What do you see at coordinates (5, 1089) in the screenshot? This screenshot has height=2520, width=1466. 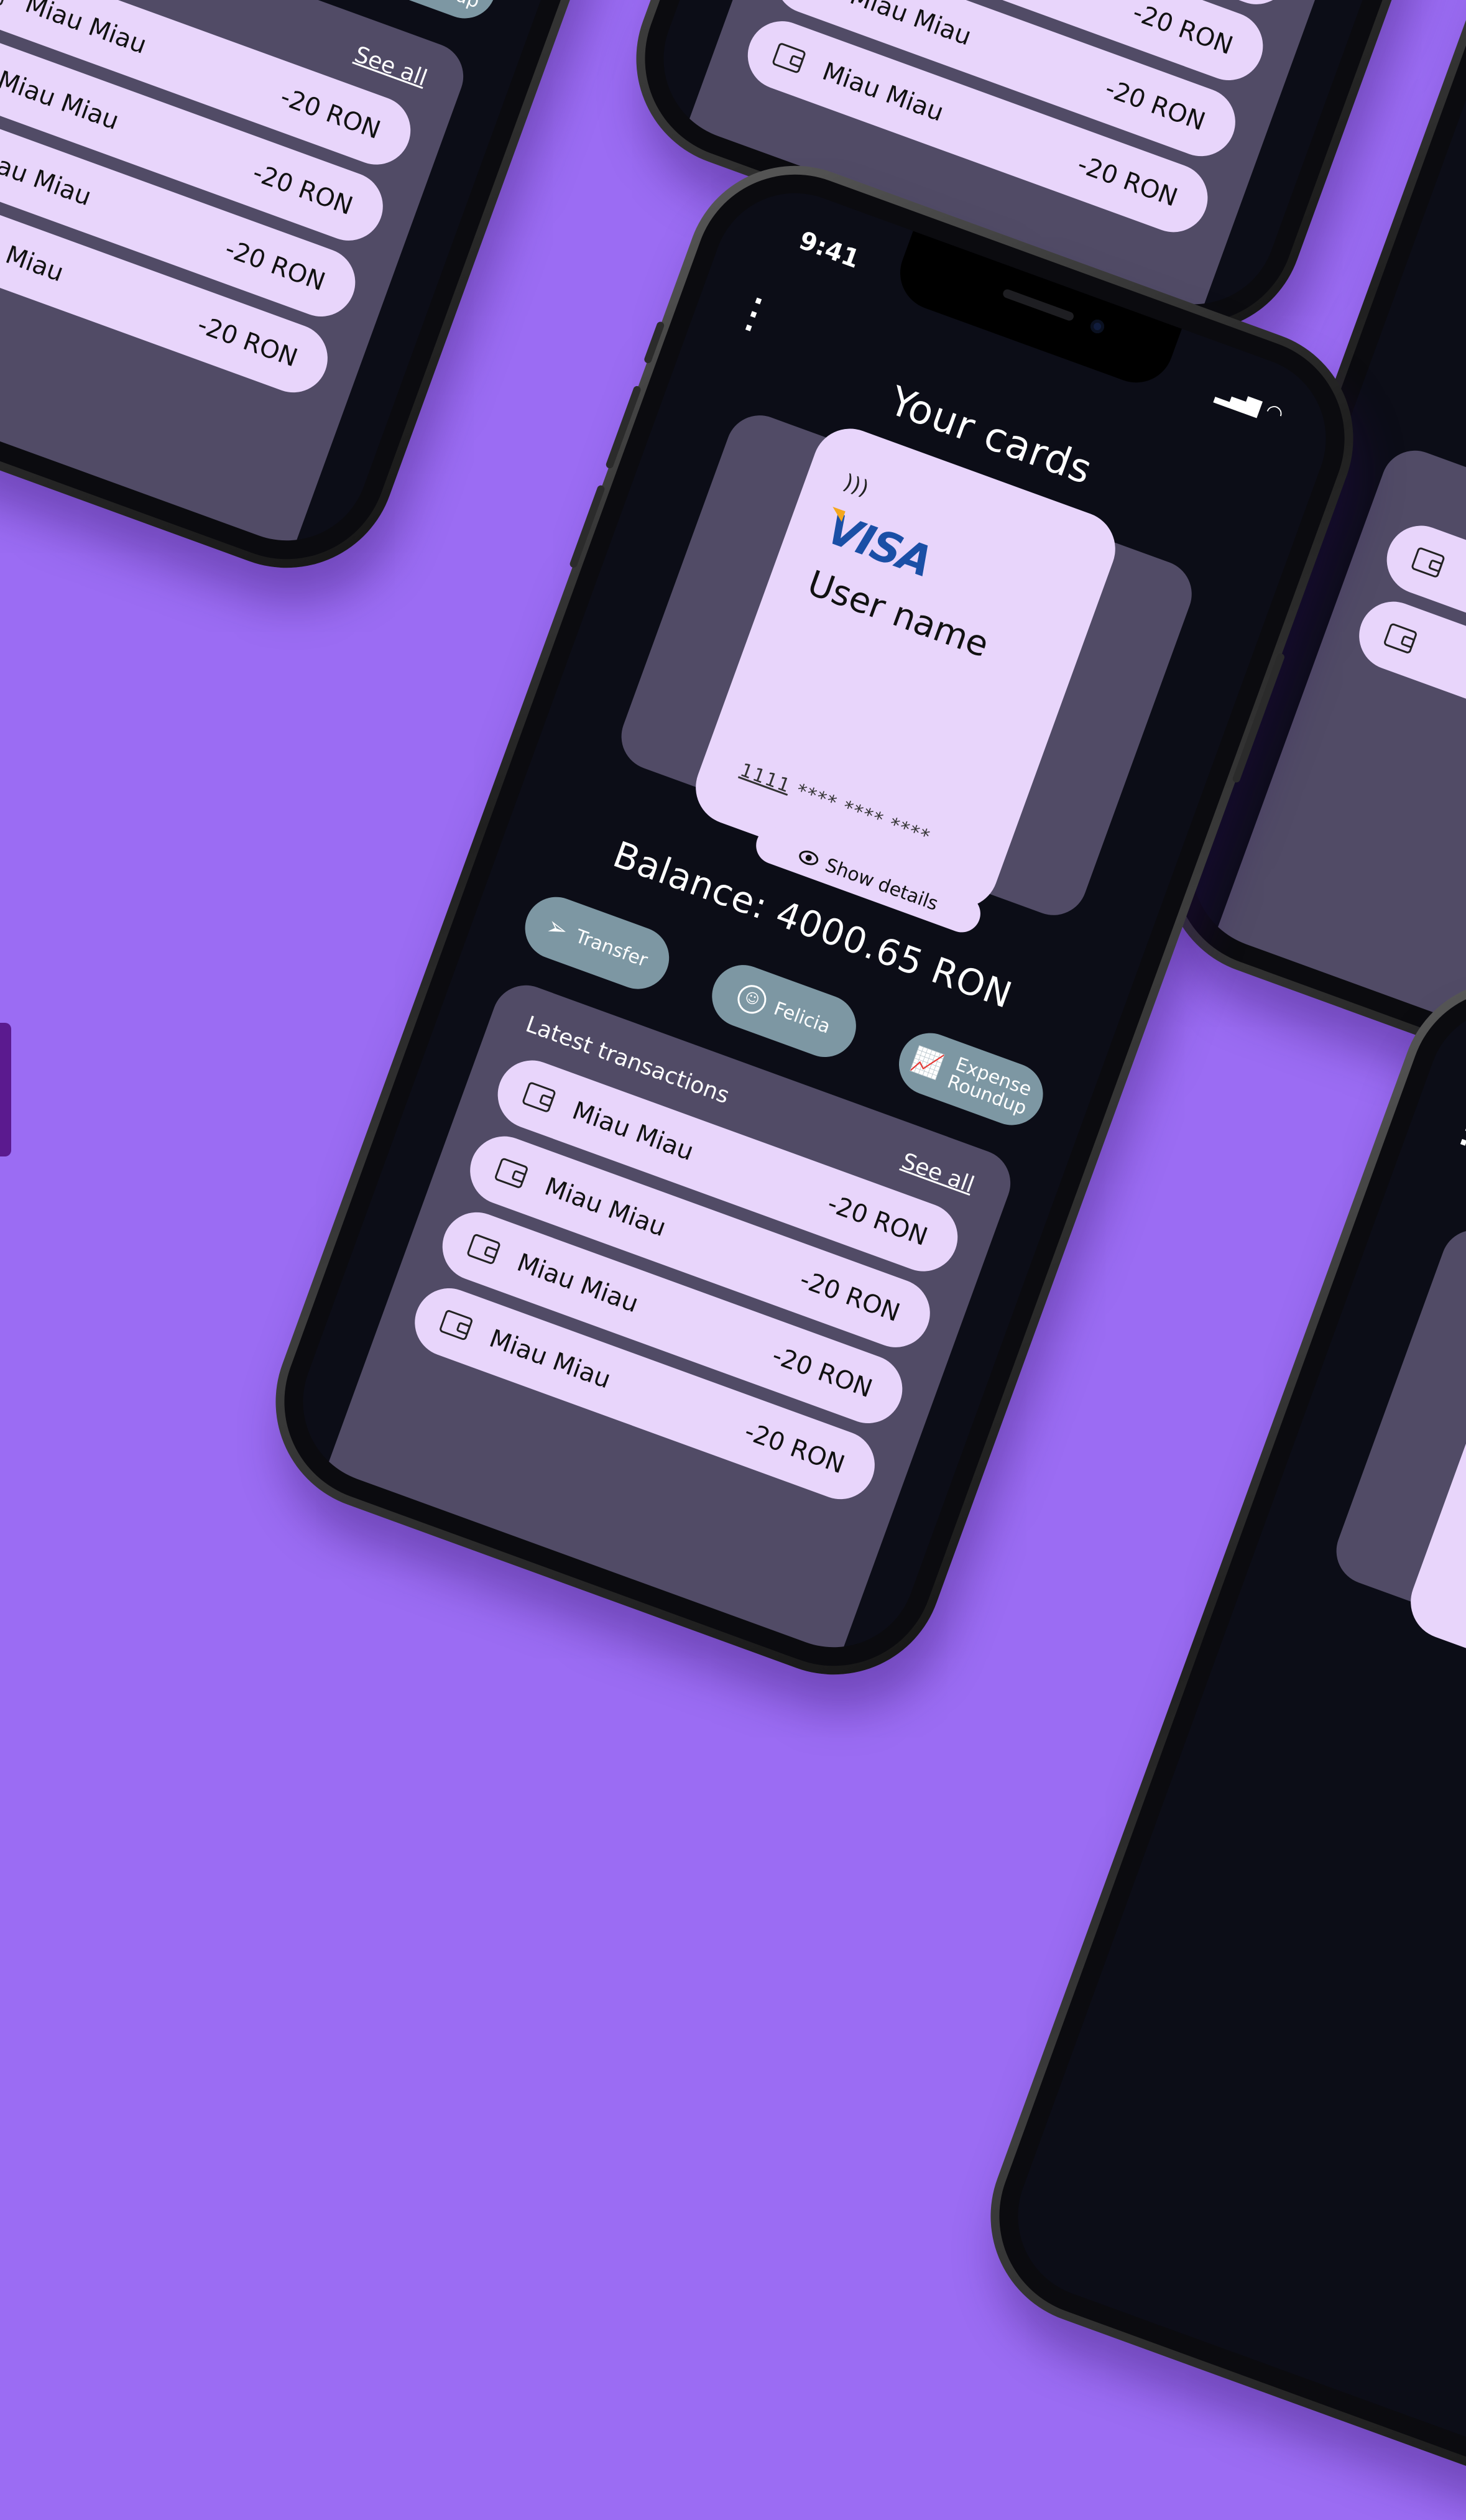 I see `edge-tab` at bounding box center [5, 1089].